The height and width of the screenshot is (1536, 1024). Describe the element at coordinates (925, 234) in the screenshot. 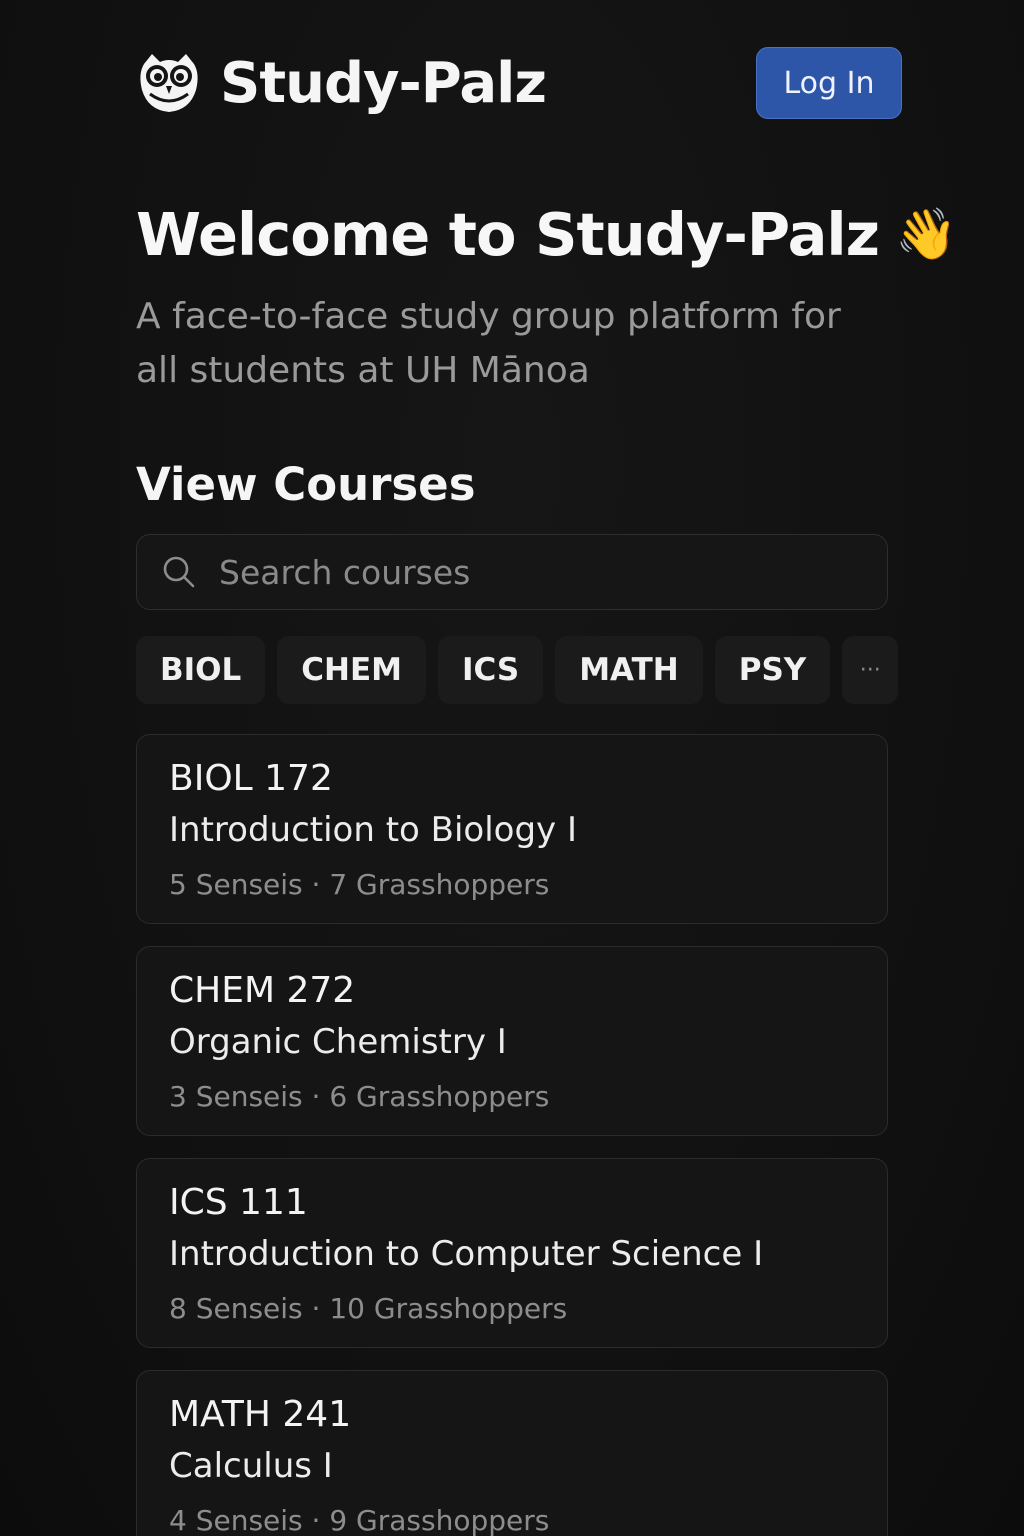

I see `waving-hand-icon: 👋` at that location.